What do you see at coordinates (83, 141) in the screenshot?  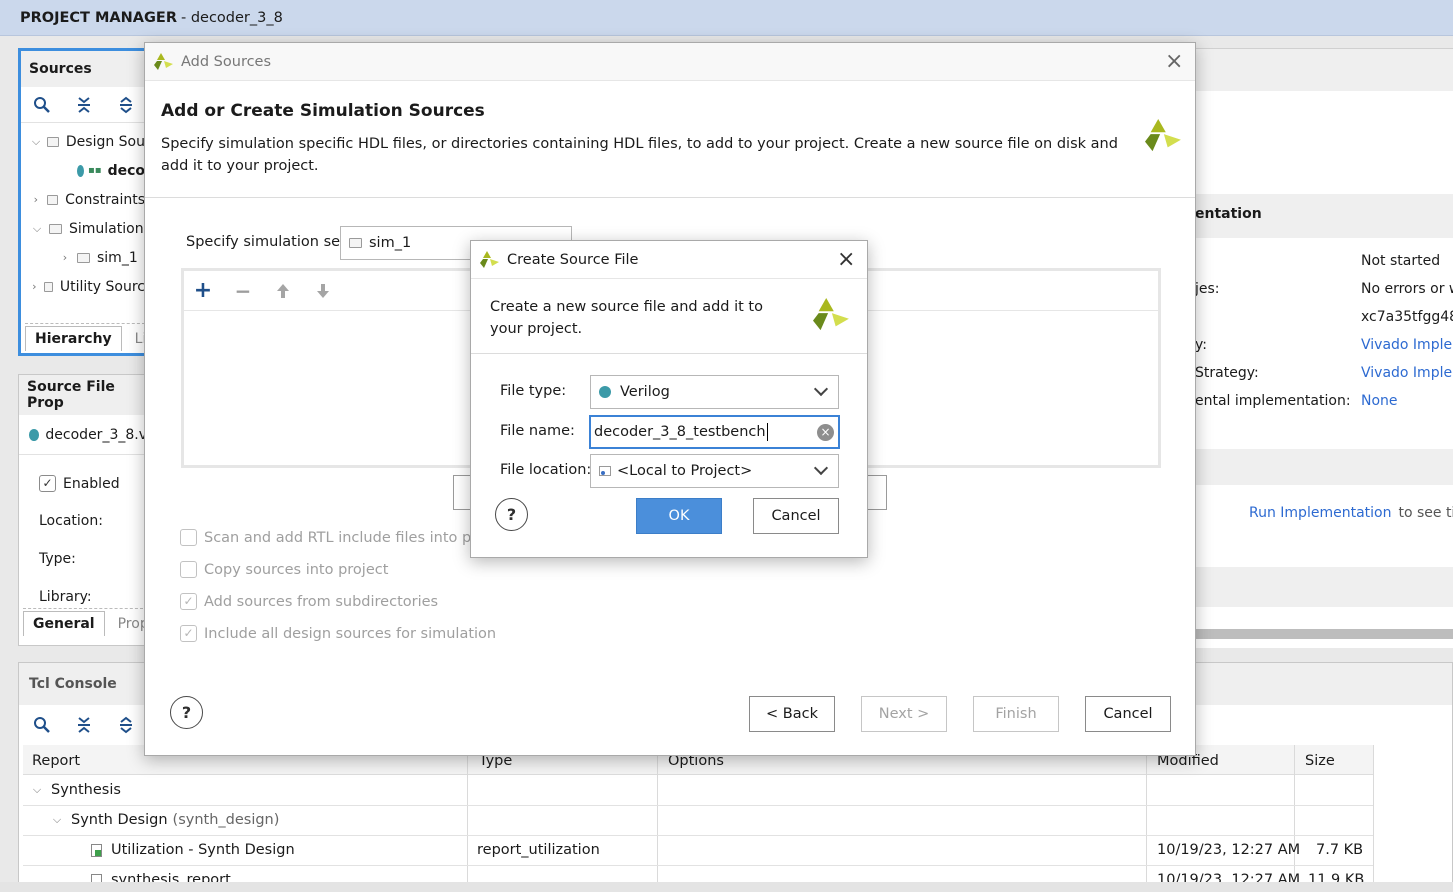 I see `tree-design-sources: ⌵ Design Sou` at bounding box center [83, 141].